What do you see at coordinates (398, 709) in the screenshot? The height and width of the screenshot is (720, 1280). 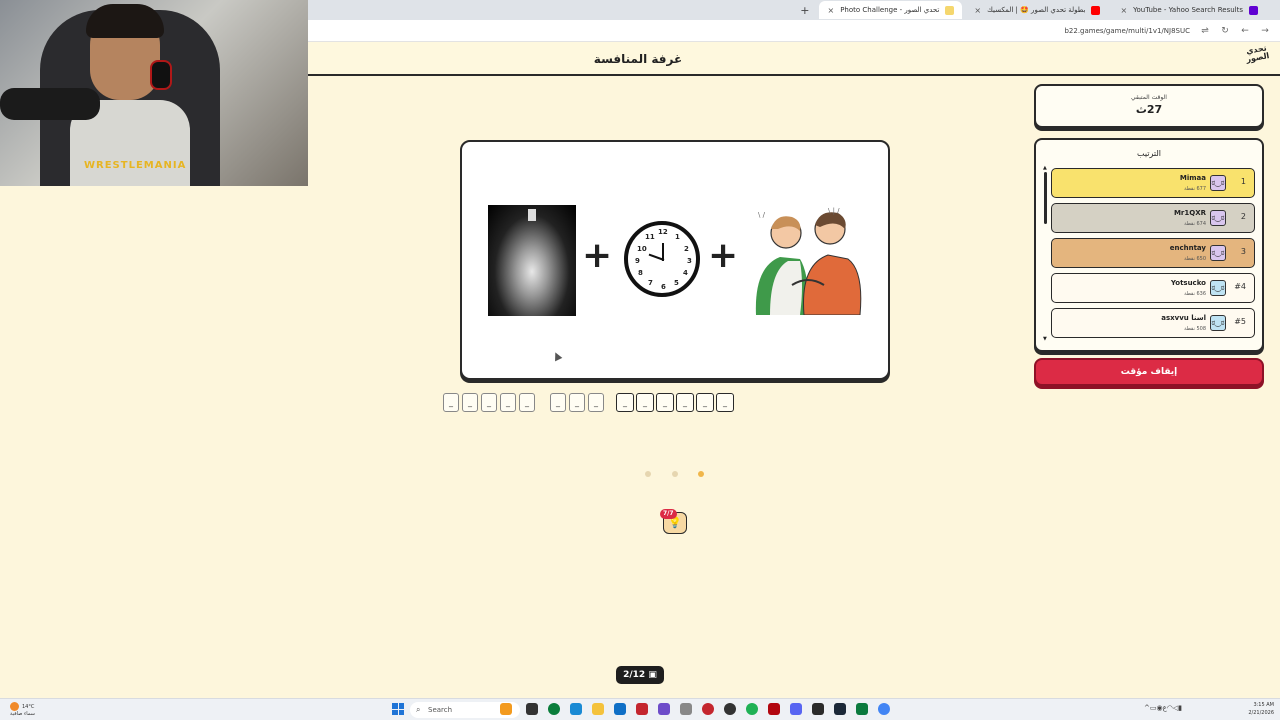 I see `windows-start-icon` at bounding box center [398, 709].